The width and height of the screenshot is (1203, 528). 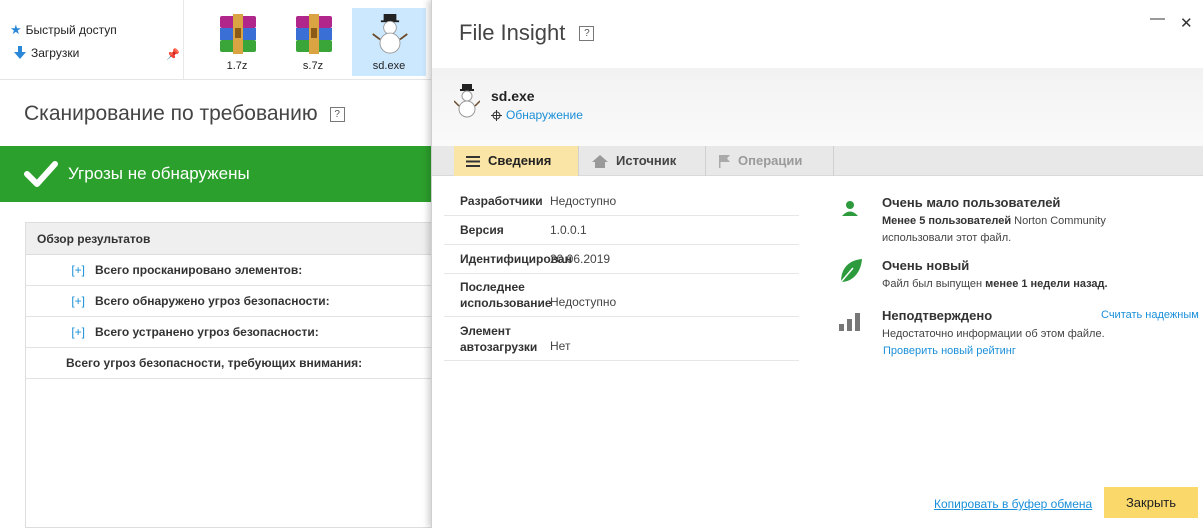 I want to click on quick-access-label: Быстрый доступ, so click(x=71, y=30).